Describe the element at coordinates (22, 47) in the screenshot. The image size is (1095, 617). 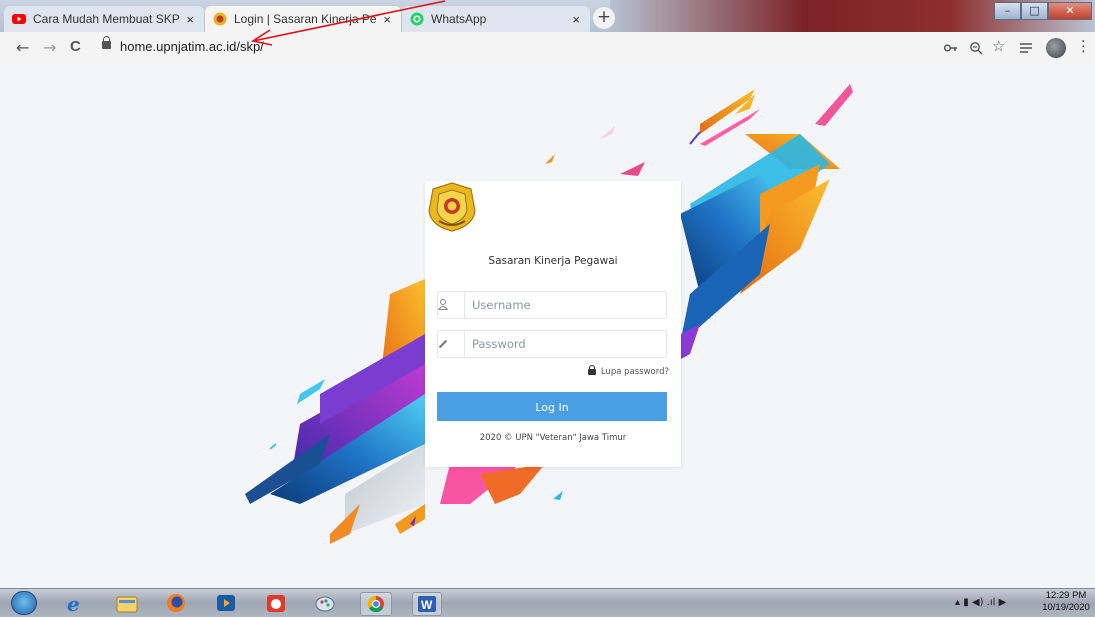
I see `back-button: ←` at that location.